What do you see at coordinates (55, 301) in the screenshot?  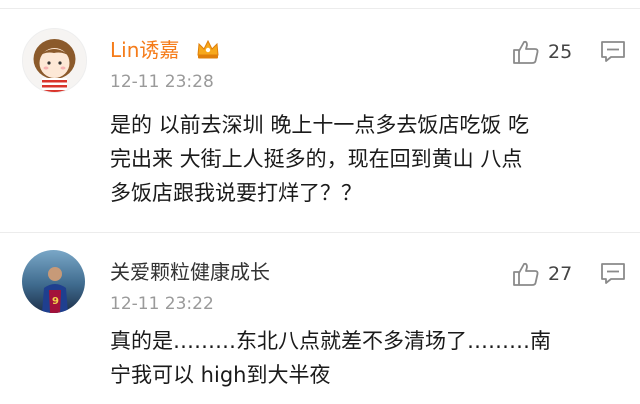 I see `svg-text: 9` at bounding box center [55, 301].